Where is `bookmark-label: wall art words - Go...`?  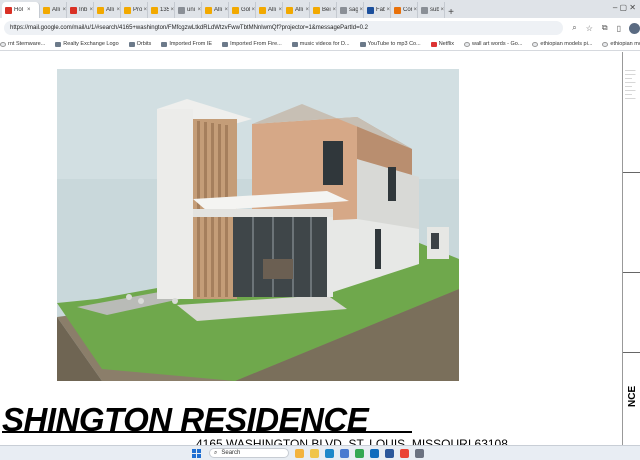 bookmark-label: wall art words - Go... is located at coordinates (497, 44).